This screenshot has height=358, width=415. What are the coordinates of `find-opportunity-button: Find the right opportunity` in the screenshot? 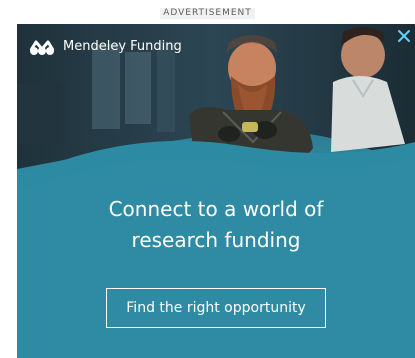 It's located at (216, 308).